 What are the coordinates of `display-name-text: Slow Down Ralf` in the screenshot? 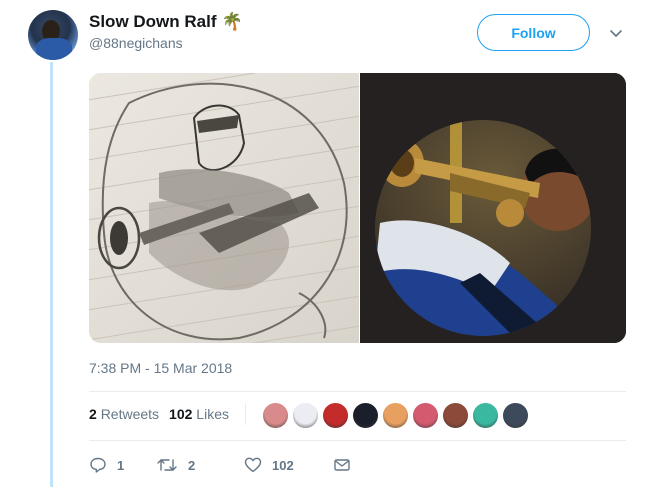 It's located at (153, 21).